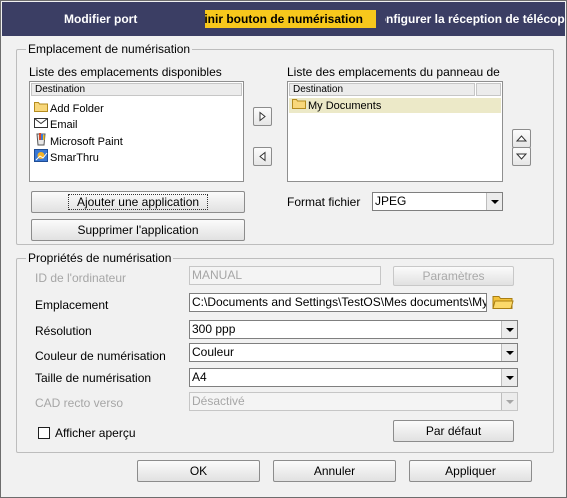  I want to click on available-list-header: Destination, so click(136, 89).